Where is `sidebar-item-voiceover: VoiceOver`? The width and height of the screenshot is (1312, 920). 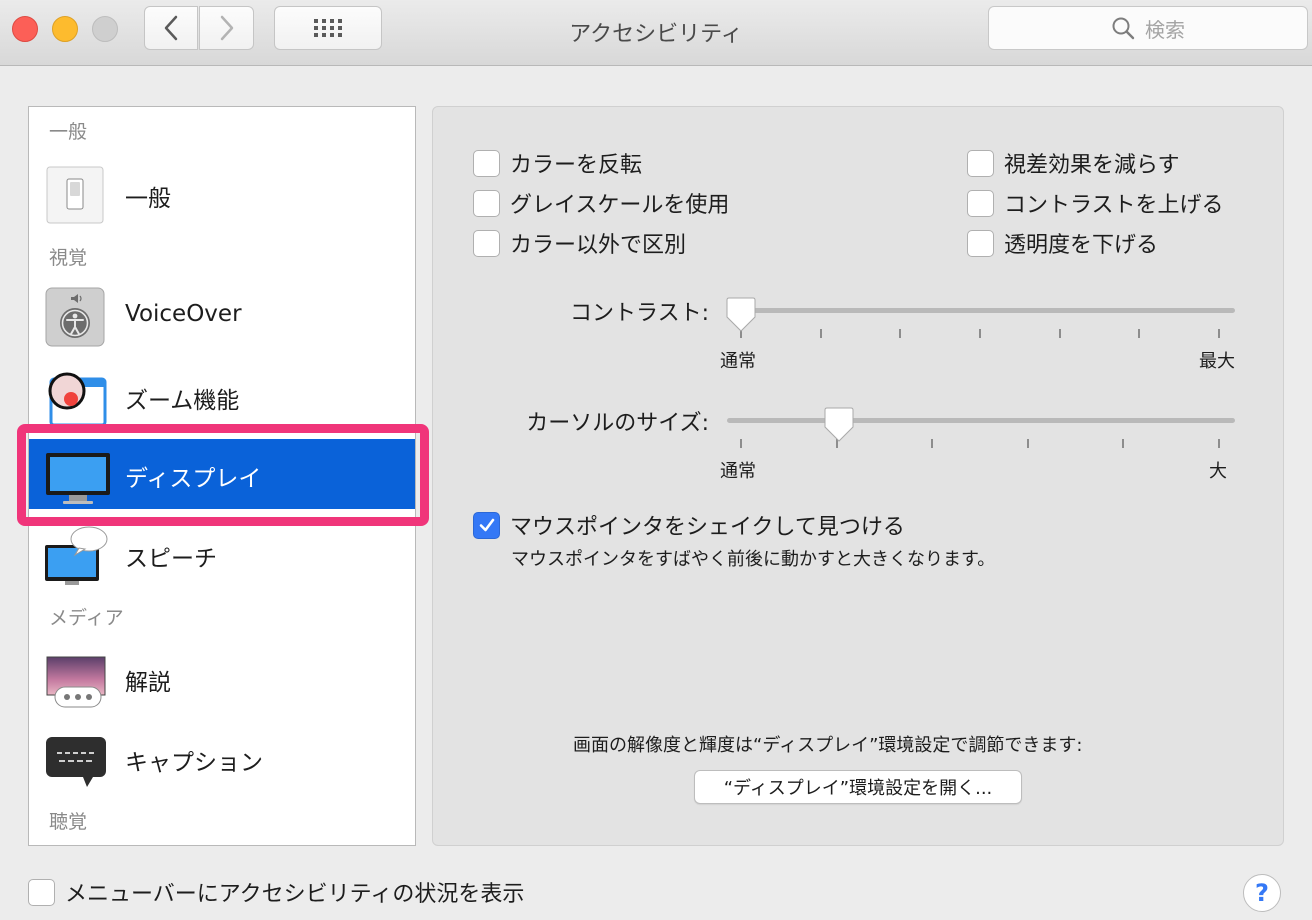
sidebar-item-voiceover: VoiceOver is located at coordinates (222, 316).